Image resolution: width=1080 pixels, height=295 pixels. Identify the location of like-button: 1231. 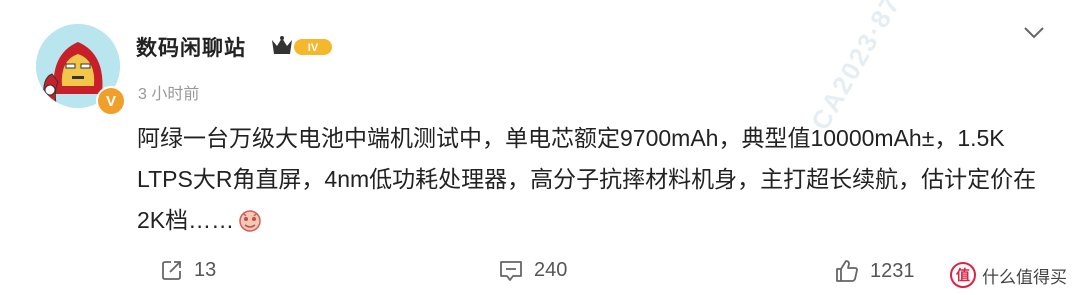
(874, 271).